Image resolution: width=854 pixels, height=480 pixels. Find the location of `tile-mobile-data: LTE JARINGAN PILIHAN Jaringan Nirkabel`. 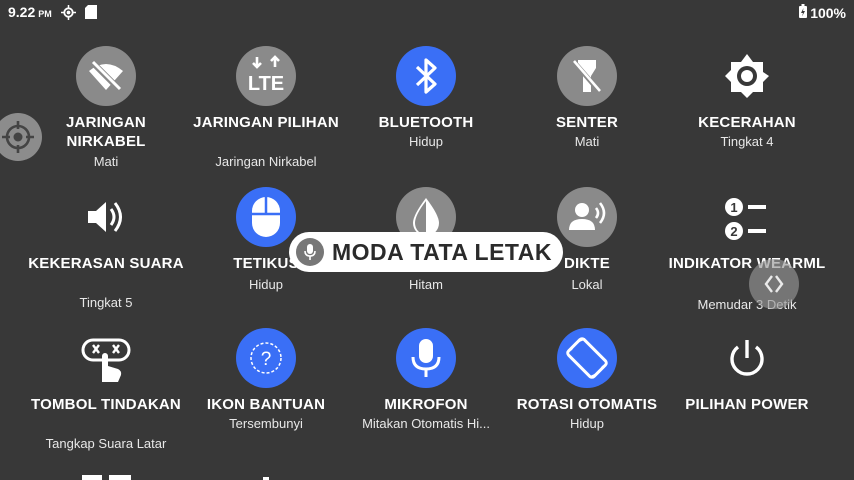

tile-mobile-data: LTE JARINGAN PILIHAN Jaringan Nirkabel is located at coordinates (266, 116).